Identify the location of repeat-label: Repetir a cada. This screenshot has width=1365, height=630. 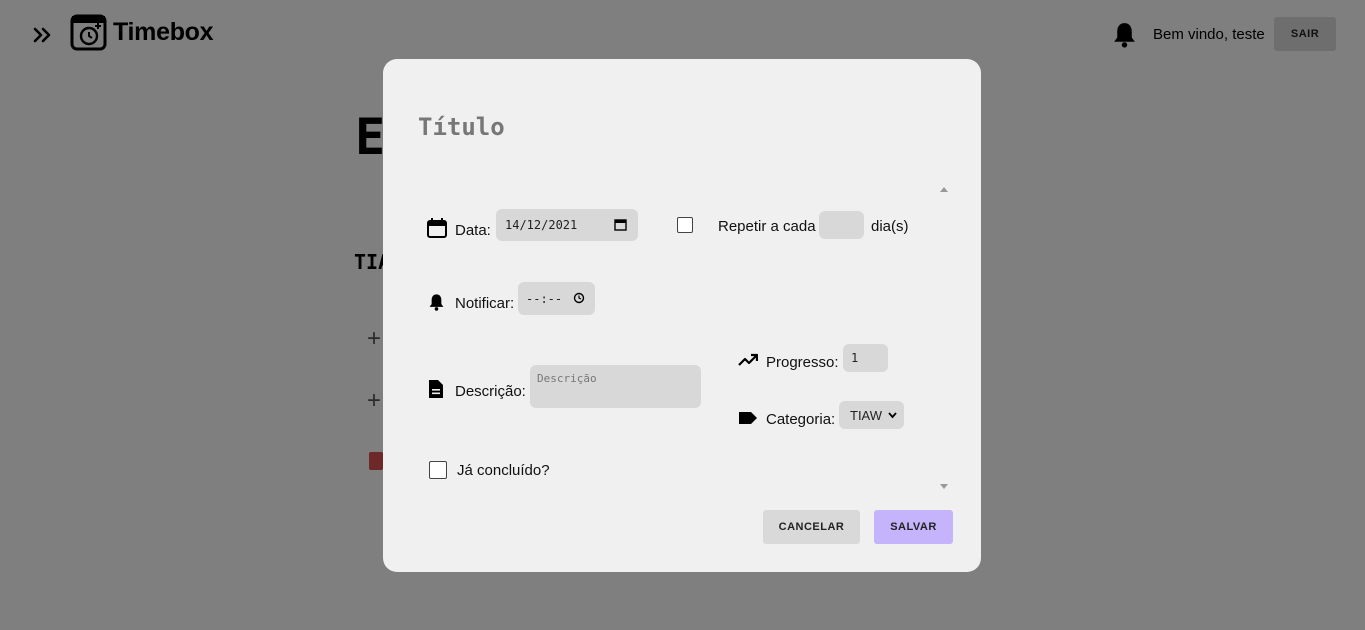
(767, 226).